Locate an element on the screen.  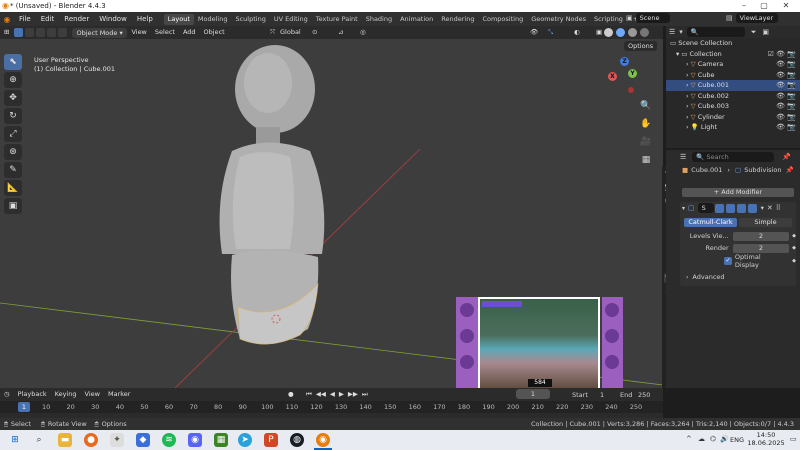
prev-key-icon: ◀◀ is located at coordinates (321, 394).